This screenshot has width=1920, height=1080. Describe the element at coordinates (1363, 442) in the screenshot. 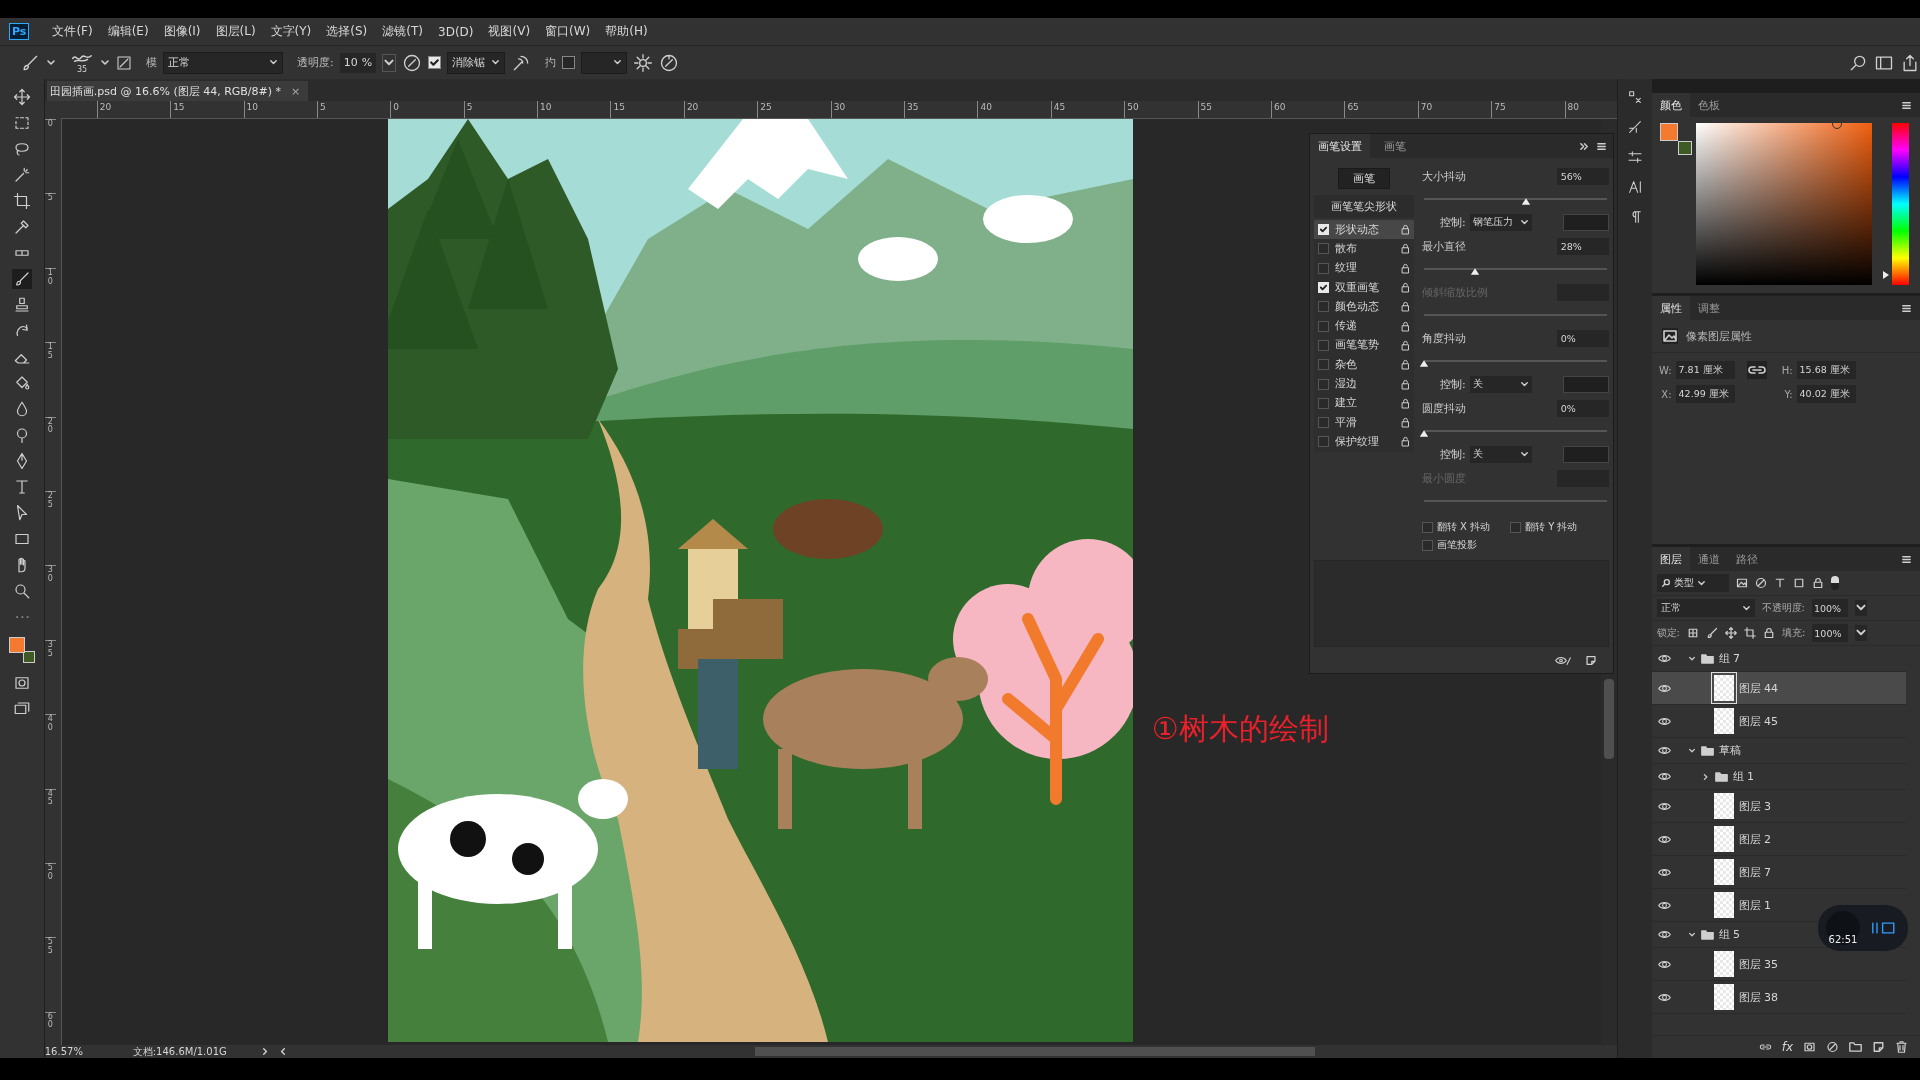

I see `brush-option-row: 保护纹理` at that location.